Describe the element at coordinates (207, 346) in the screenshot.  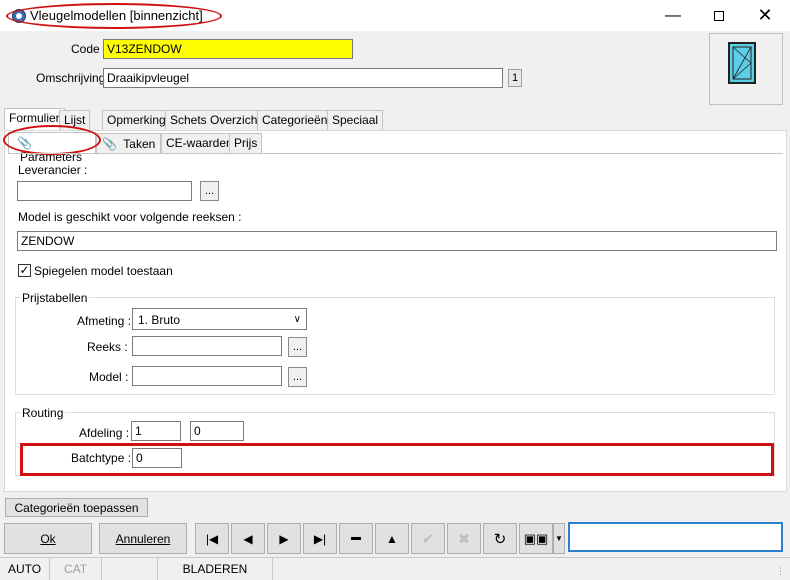
I see `reeks-input` at that location.